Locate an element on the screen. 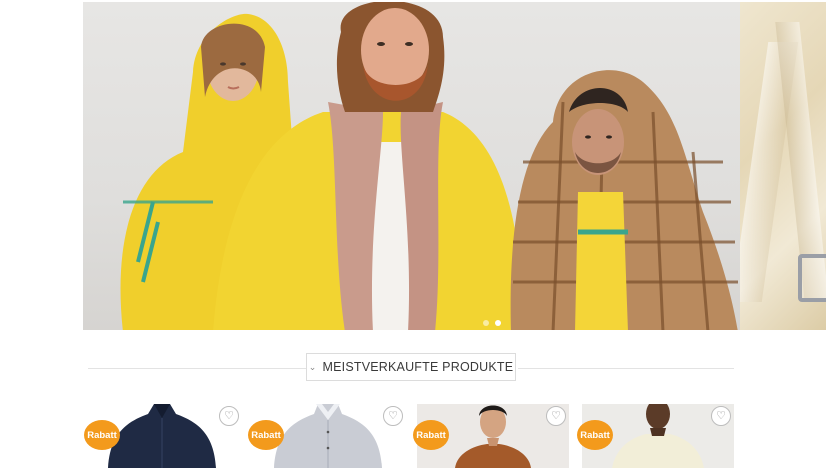 Image resolution: width=832 pixels, height=468 pixels. section-heading: ⌄ MEISTVERKAUFTE PRODUKTE is located at coordinates (411, 367).